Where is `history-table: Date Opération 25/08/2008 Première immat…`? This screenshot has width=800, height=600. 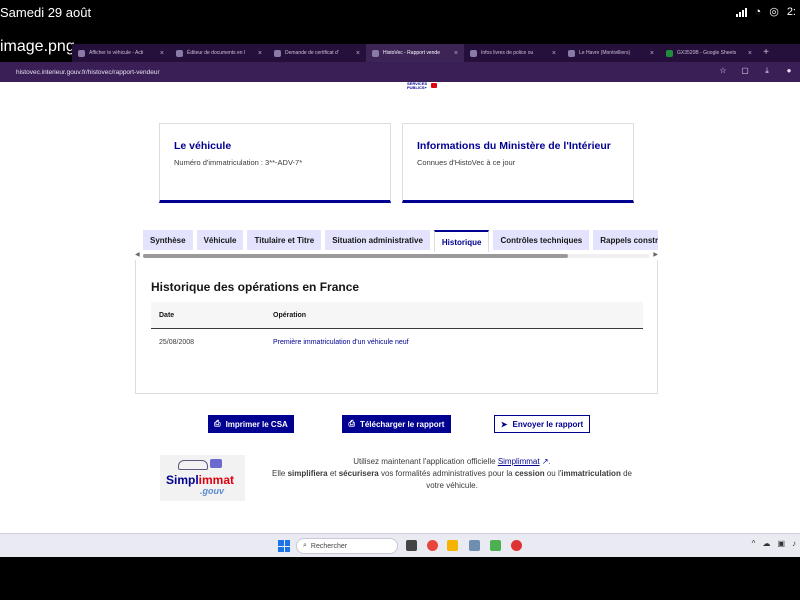 history-table: Date Opération 25/08/2008 Première immat… is located at coordinates (397, 329).